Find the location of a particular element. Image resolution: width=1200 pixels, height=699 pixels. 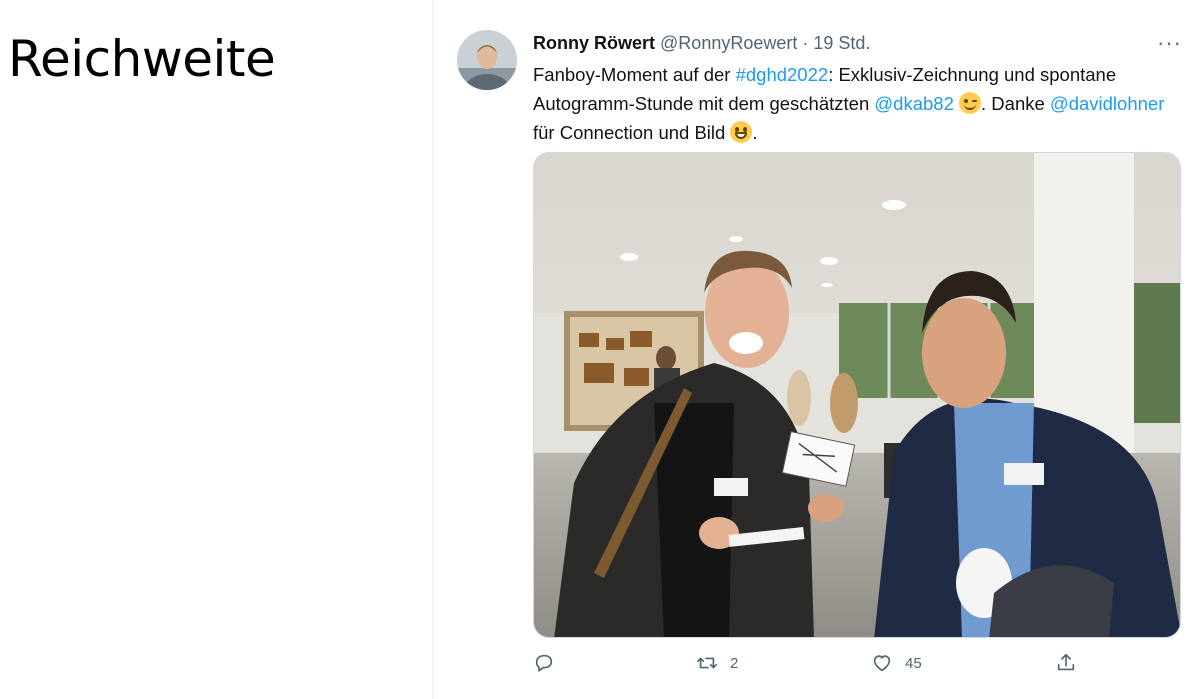

text-segment: Fanboy-Moment auf der is located at coordinates (634, 74).